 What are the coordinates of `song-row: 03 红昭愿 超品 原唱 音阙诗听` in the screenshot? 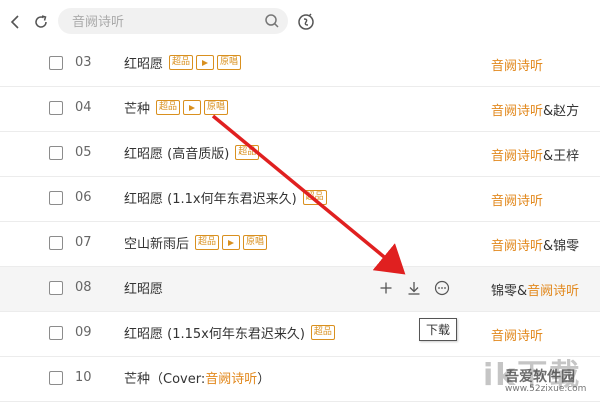 It's located at (300, 64).